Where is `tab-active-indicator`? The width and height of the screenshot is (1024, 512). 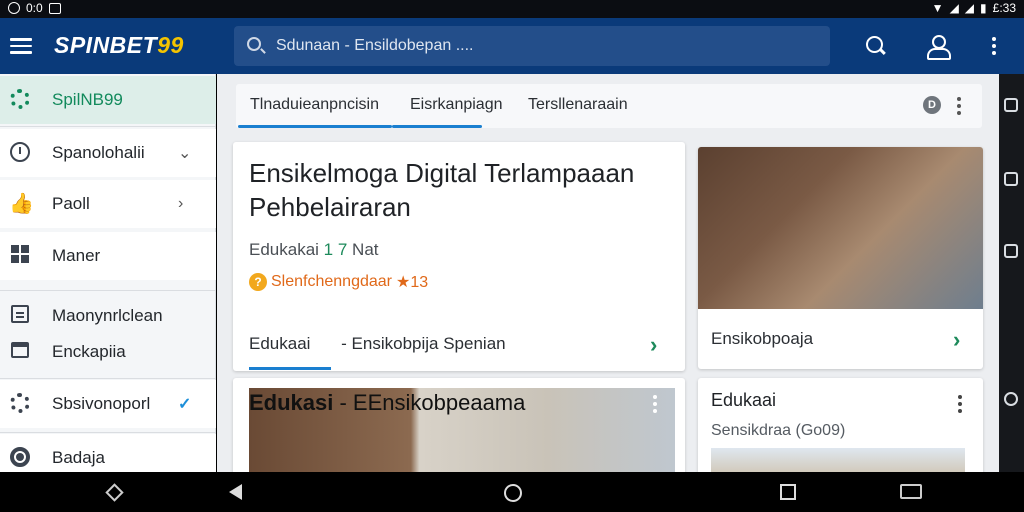
tab-active-indicator is located at coordinates (315, 126).